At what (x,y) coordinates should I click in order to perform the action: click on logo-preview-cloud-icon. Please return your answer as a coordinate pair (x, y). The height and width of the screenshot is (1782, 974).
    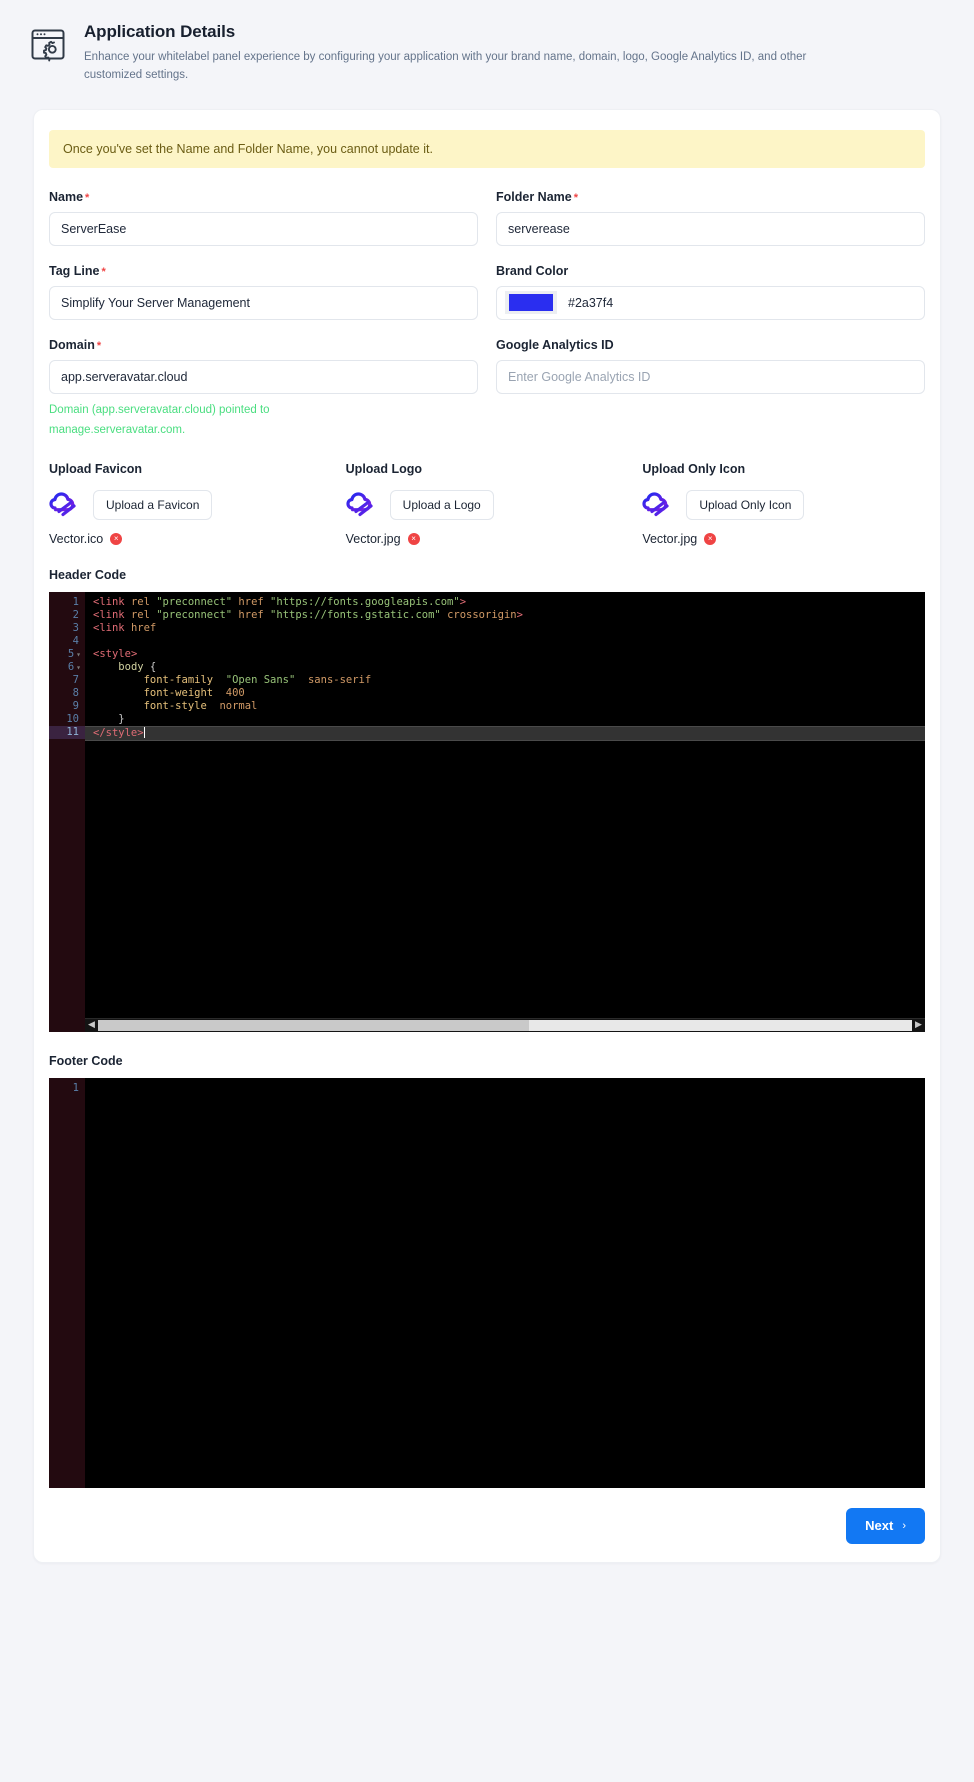
    Looking at the image, I should click on (363, 505).